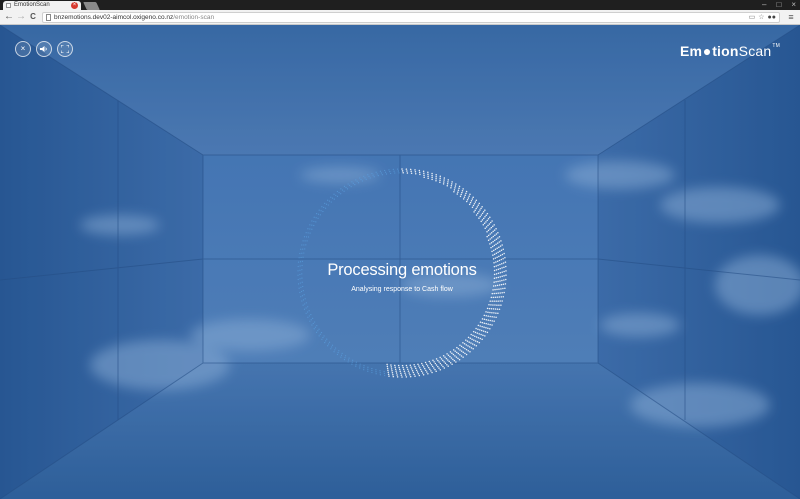  What do you see at coordinates (8, 5) in the screenshot?
I see `page-icon` at bounding box center [8, 5].